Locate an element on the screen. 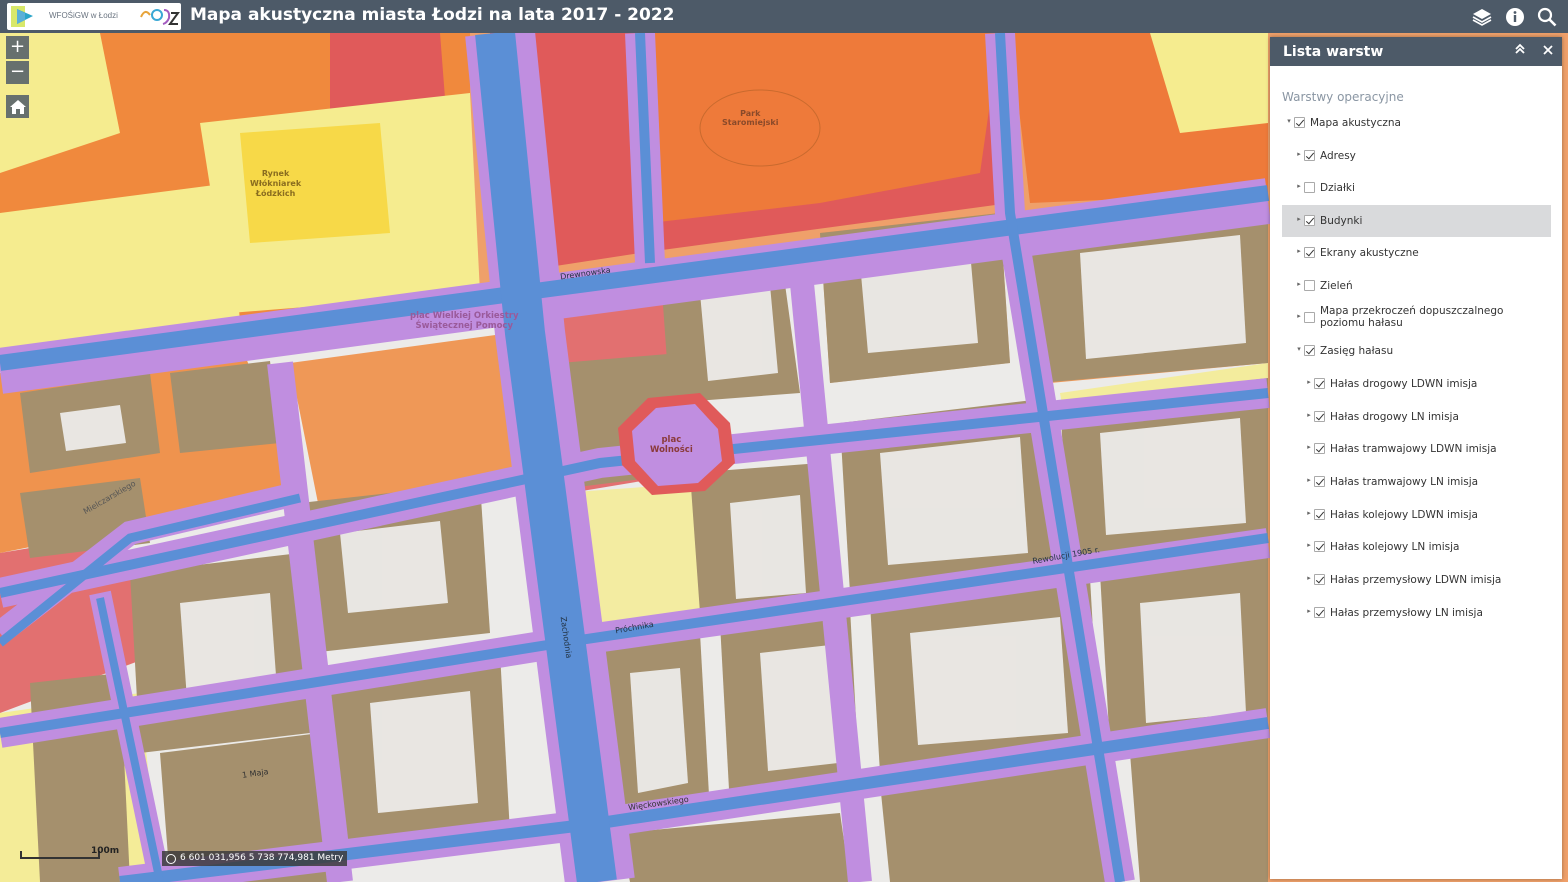  map-label-plac-wolnosci: plac Wolności is located at coordinates (671, 445).